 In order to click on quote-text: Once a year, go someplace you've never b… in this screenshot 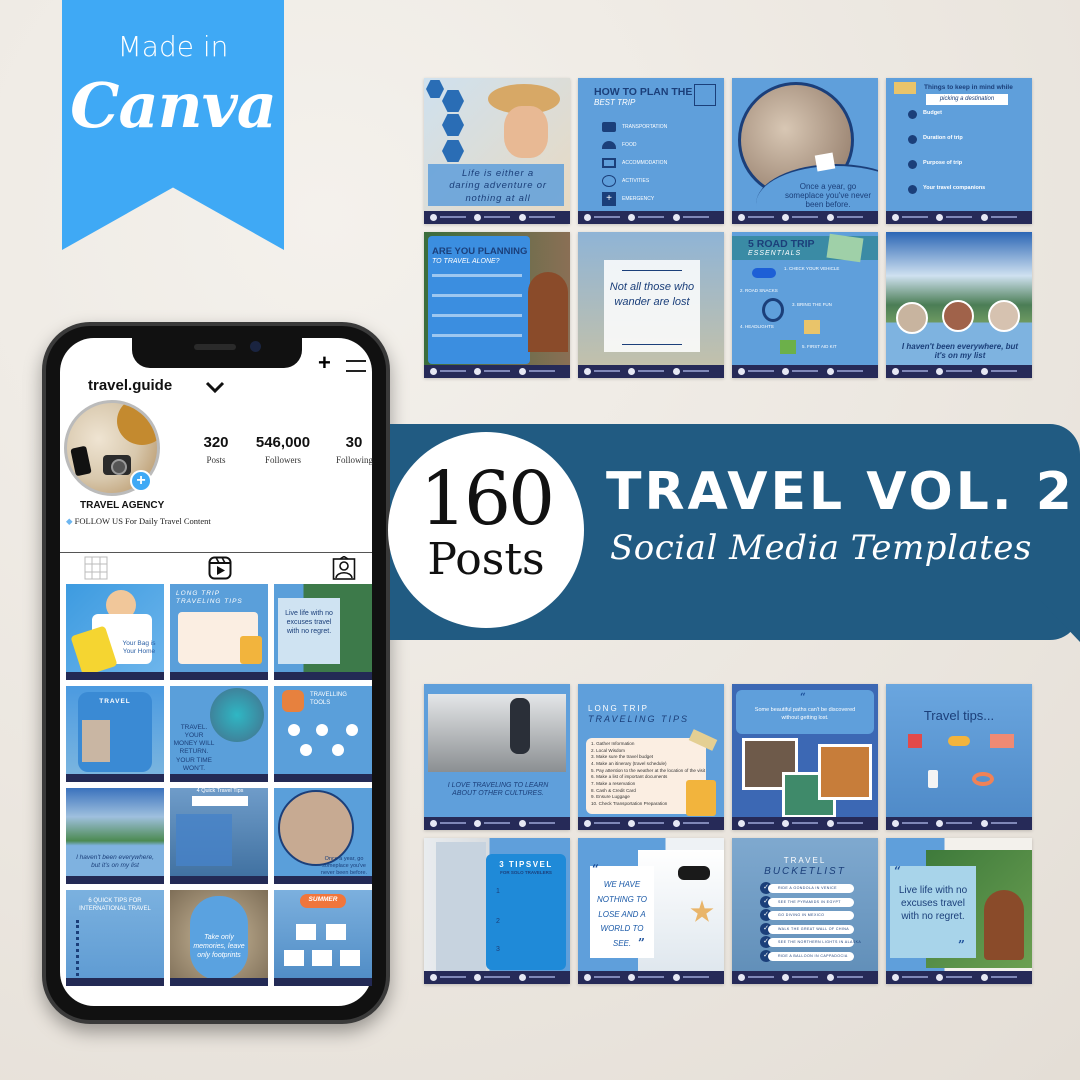, I will do `click(828, 196)`.